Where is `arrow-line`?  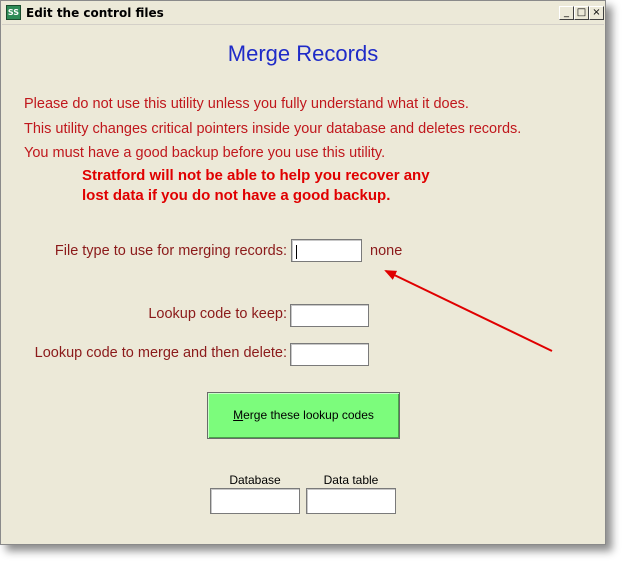 arrow-line is located at coordinates (468, 311).